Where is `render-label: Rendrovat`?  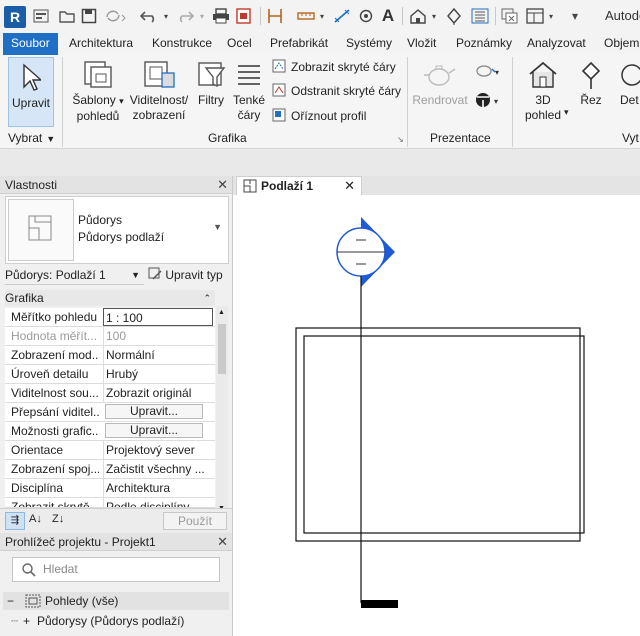
render-label: Rendrovat is located at coordinates (440, 100).